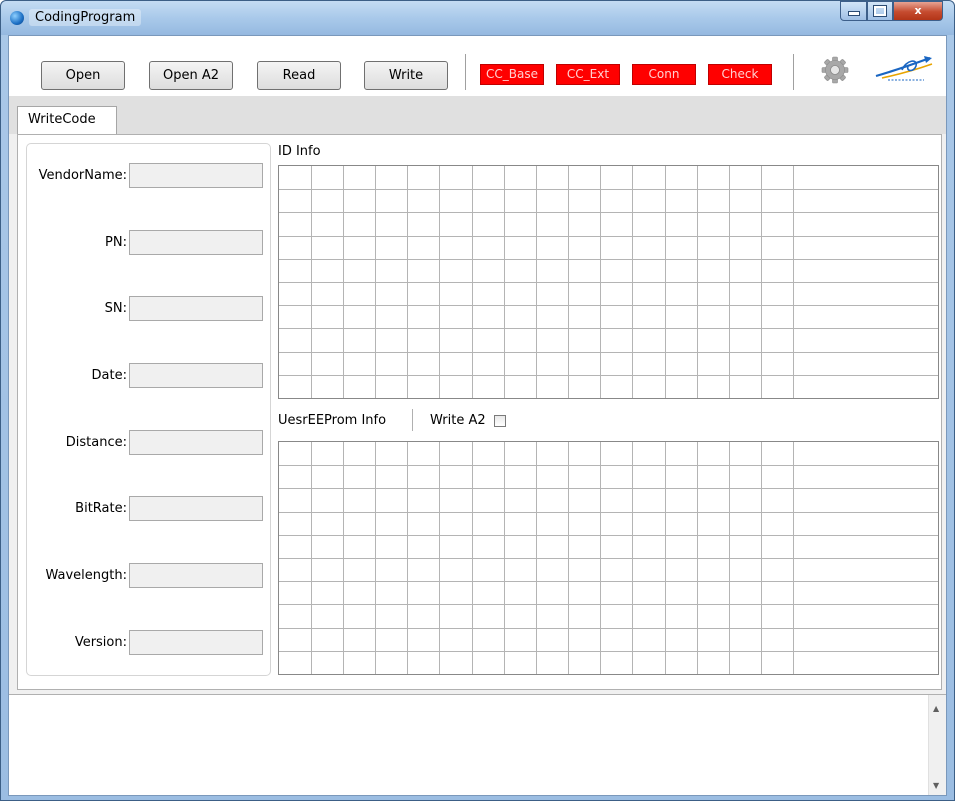 The height and width of the screenshot is (801, 955). Describe the element at coordinates (196, 575) in the screenshot. I see `wavelength-field` at that location.